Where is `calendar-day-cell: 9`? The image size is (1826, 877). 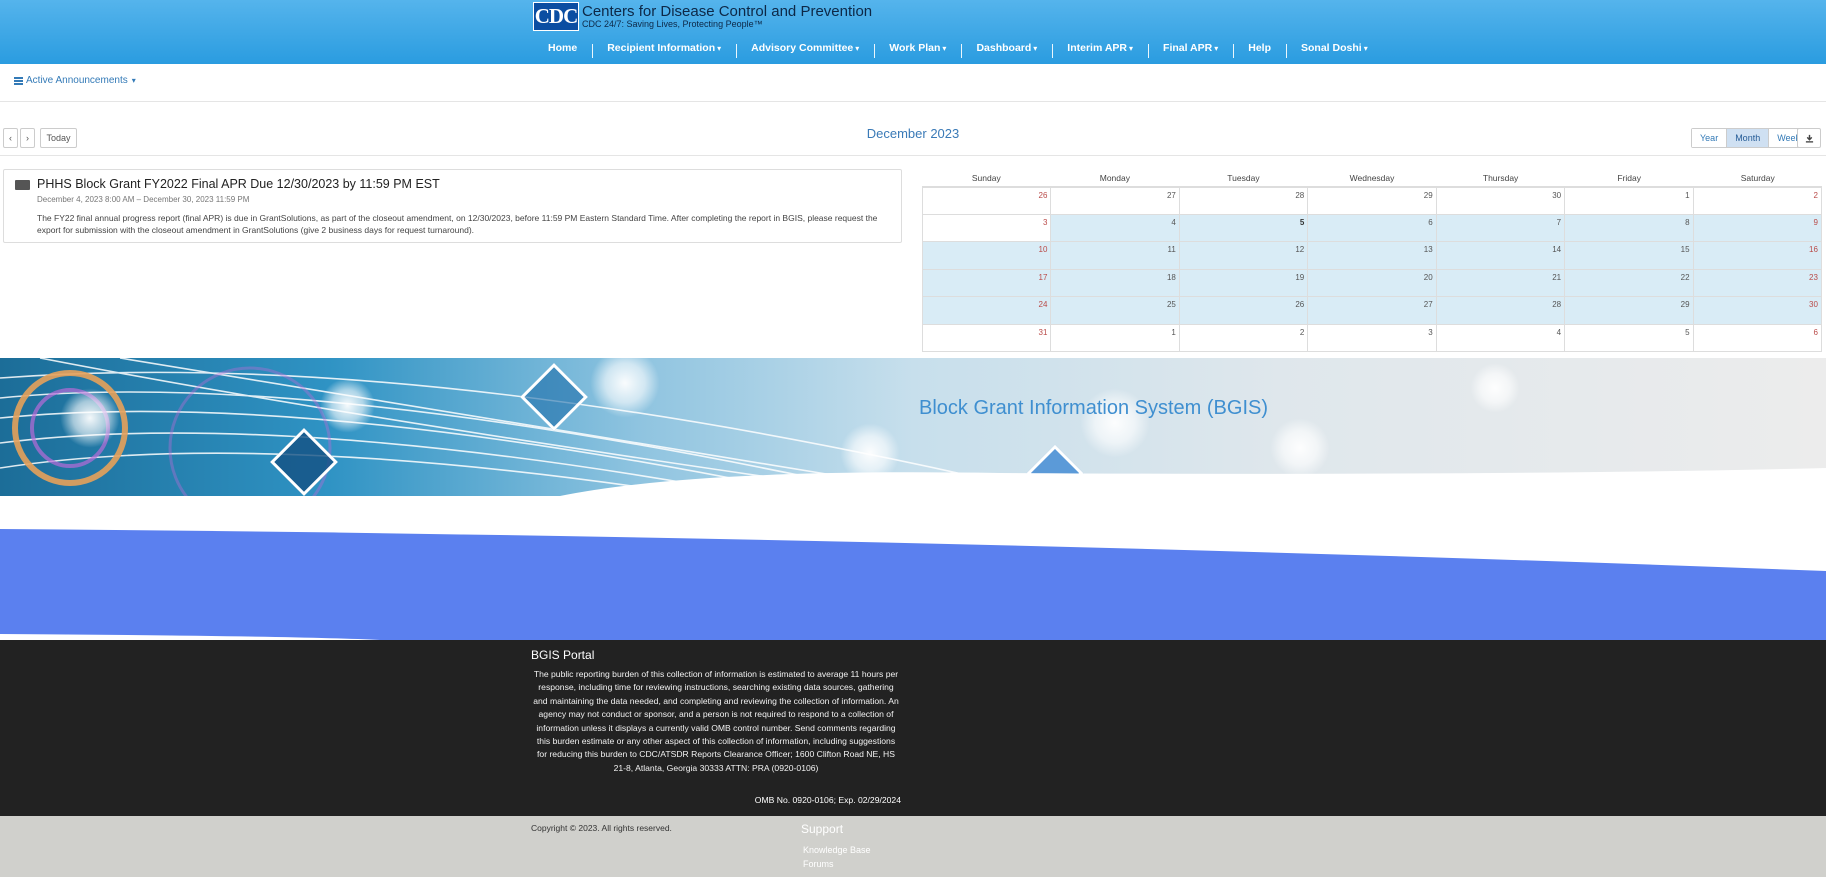 calendar-day-cell: 9 is located at coordinates (1757, 228).